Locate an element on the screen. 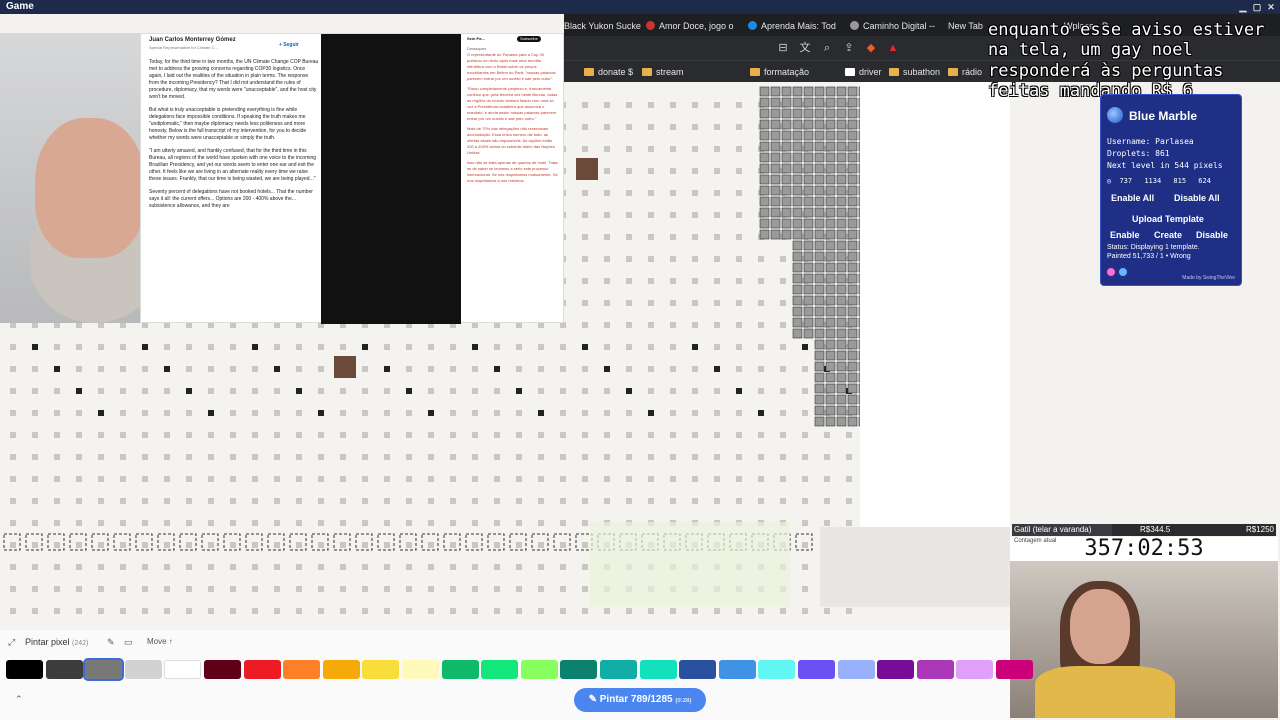 The image size is (1280, 720). rewards-icon: ▲ is located at coordinates (893, 48).